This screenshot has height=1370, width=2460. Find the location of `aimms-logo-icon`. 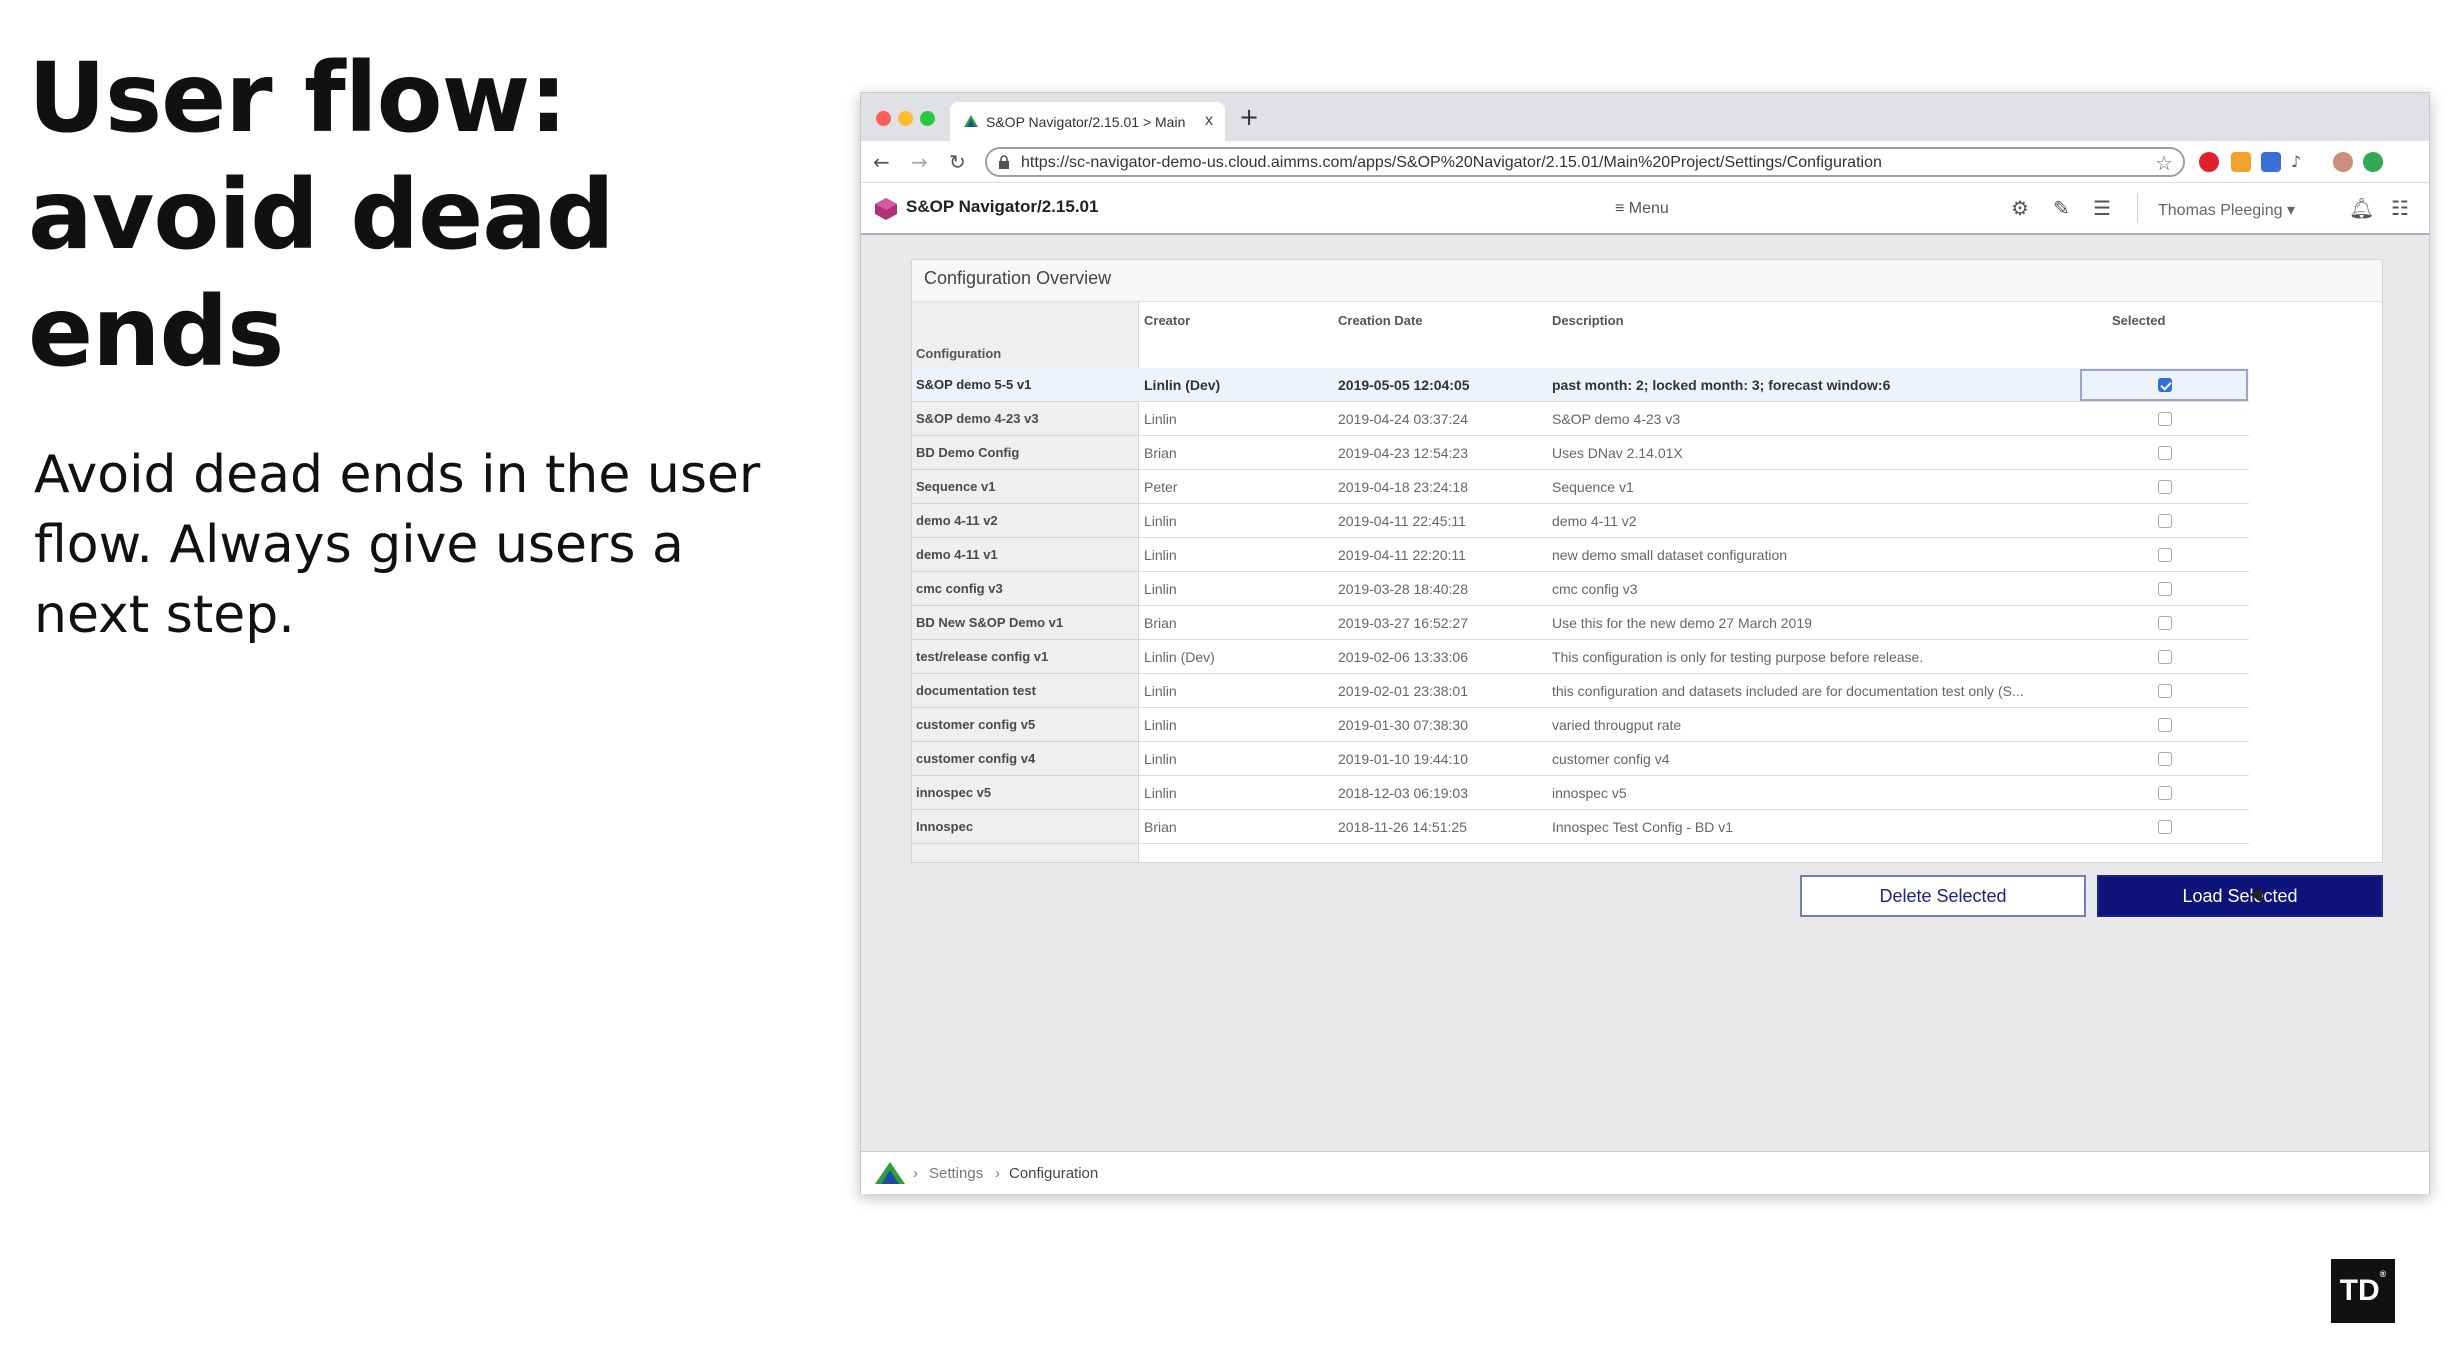

aimms-logo-icon is located at coordinates (890, 1173).